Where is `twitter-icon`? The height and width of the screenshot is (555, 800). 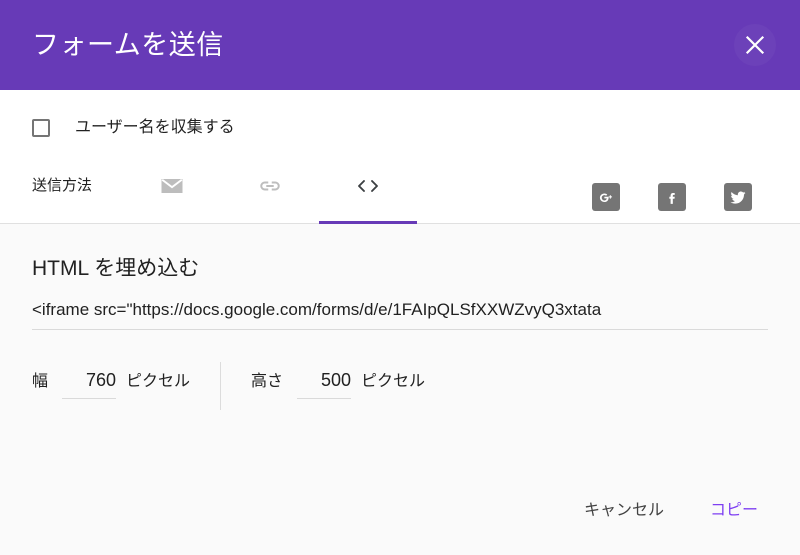
twitter-icon is located at coordinates (738, 197).